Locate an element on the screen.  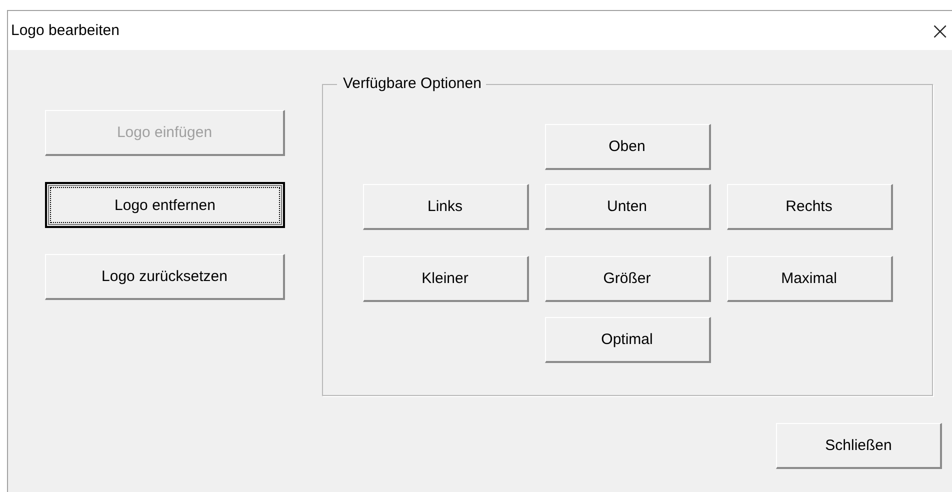
option-button: Kleiner is located at coordinates (445, 279).